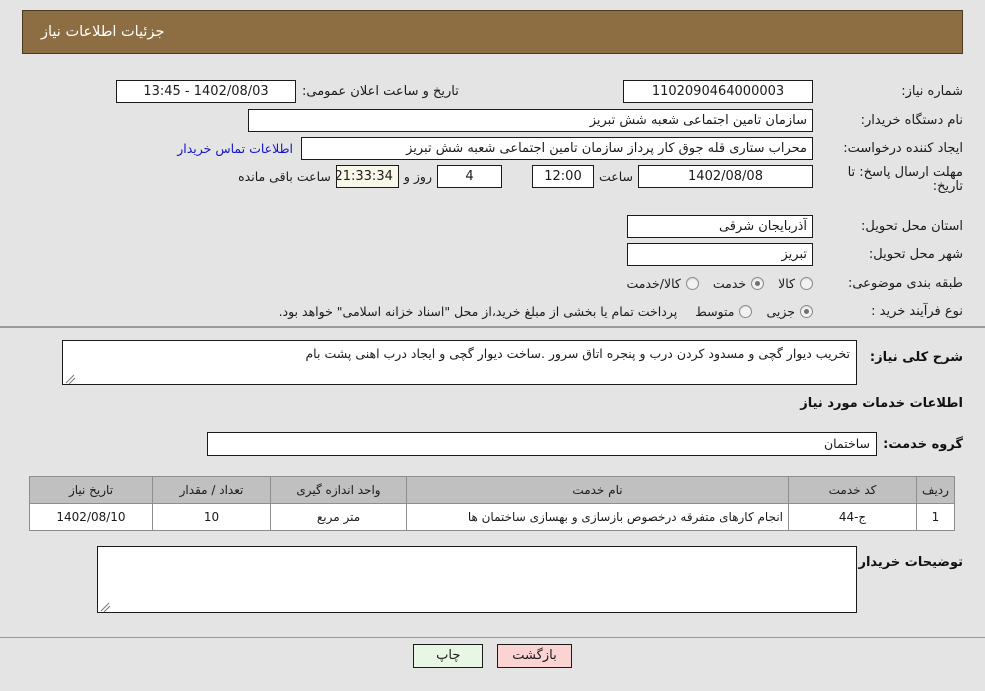 The image size is (985, 691). I want to click on process-radio-group: جزیی متوسط, so click(747, 311).